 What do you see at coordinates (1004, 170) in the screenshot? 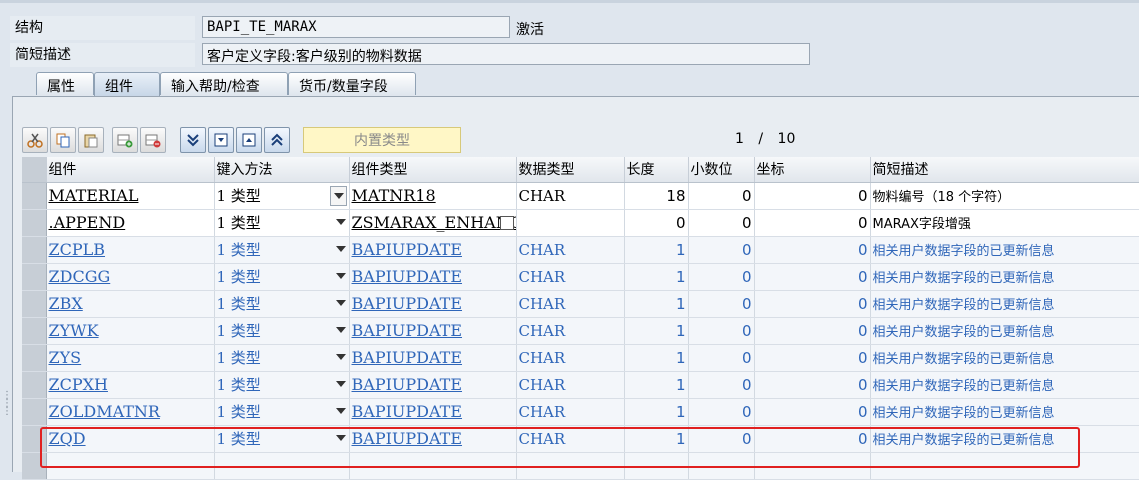
I see `column-header-short-description: 简短描述` at bounding box center [1004, 170].